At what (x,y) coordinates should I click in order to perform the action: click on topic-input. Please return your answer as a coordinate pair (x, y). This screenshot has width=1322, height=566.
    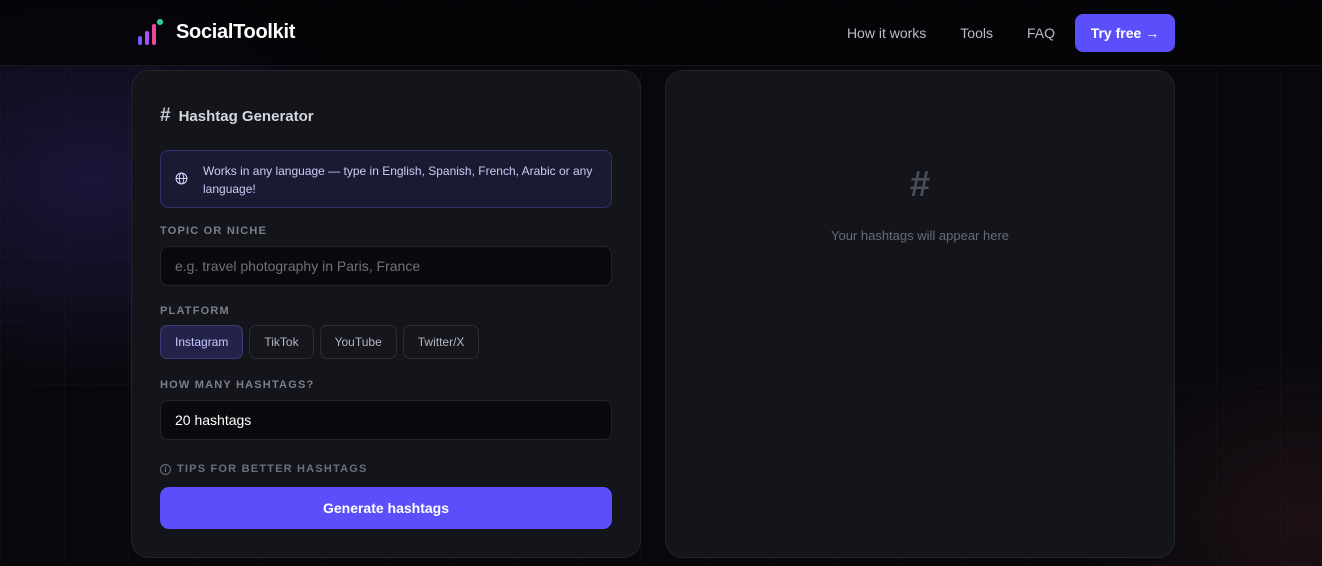
    Looking at the image, I should click on (386, 266).